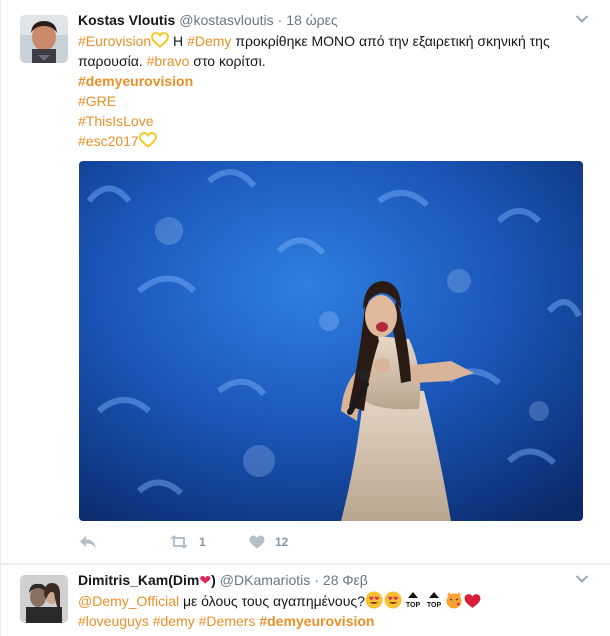 The height and width of the screenshot is (636, 610). What do you see at coordinates (472, 601) in the screenshot?
I see `red-heart-icon` at bounding box center [472, 601].